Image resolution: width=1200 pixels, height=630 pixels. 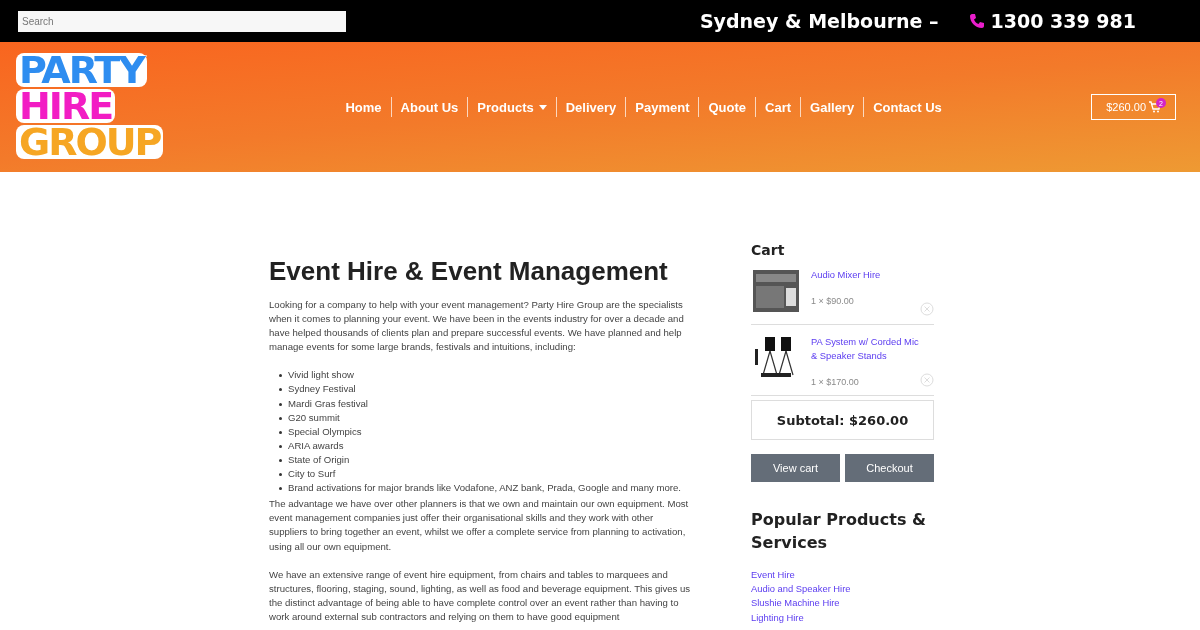 I want to click on body-paragraph: The advantage we have over other planners is that we own and maintain our own equipment. Most event management companies just offer their organisational skills and they work with other suppliers to bring together an event, whilst we offer a complete service from planning to activation, using all our own equipment., so click(x=479, y=525).